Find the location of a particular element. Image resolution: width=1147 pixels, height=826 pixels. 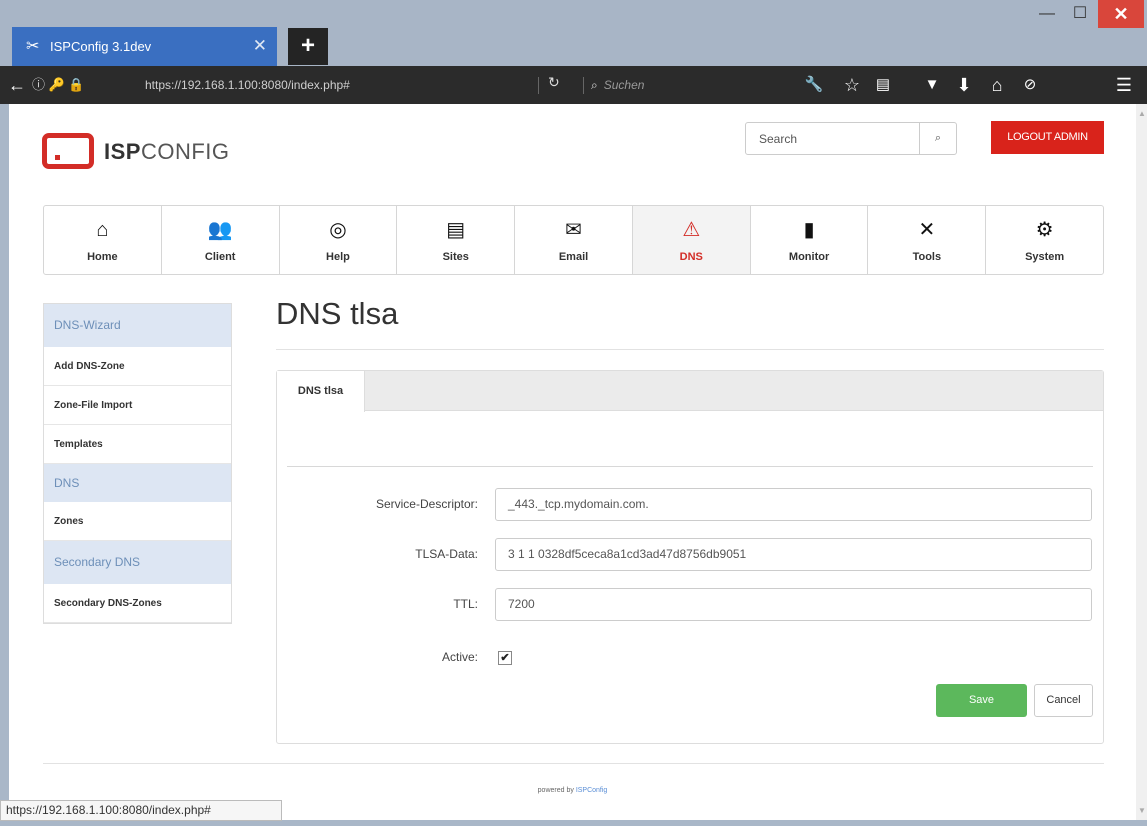

search-icon: ⌕ is located at coordinates (594, 85).